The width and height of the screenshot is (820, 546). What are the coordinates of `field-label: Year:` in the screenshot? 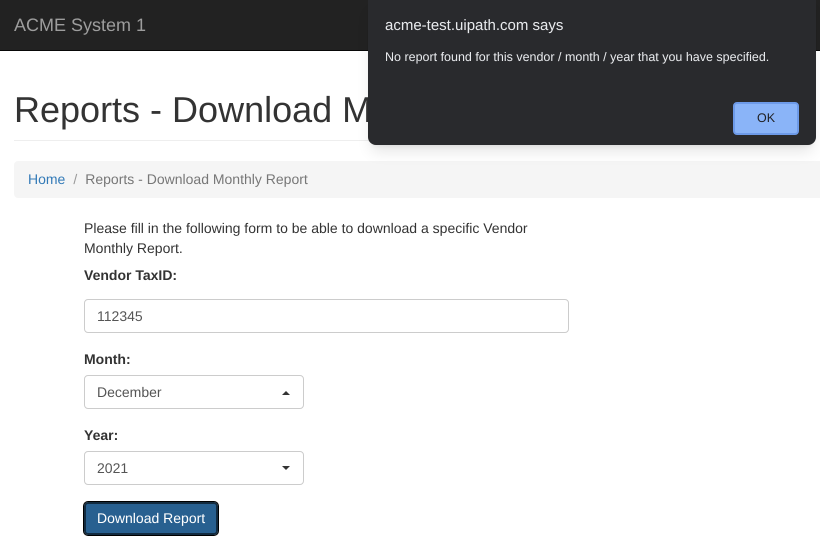 It's located at (102, 435).